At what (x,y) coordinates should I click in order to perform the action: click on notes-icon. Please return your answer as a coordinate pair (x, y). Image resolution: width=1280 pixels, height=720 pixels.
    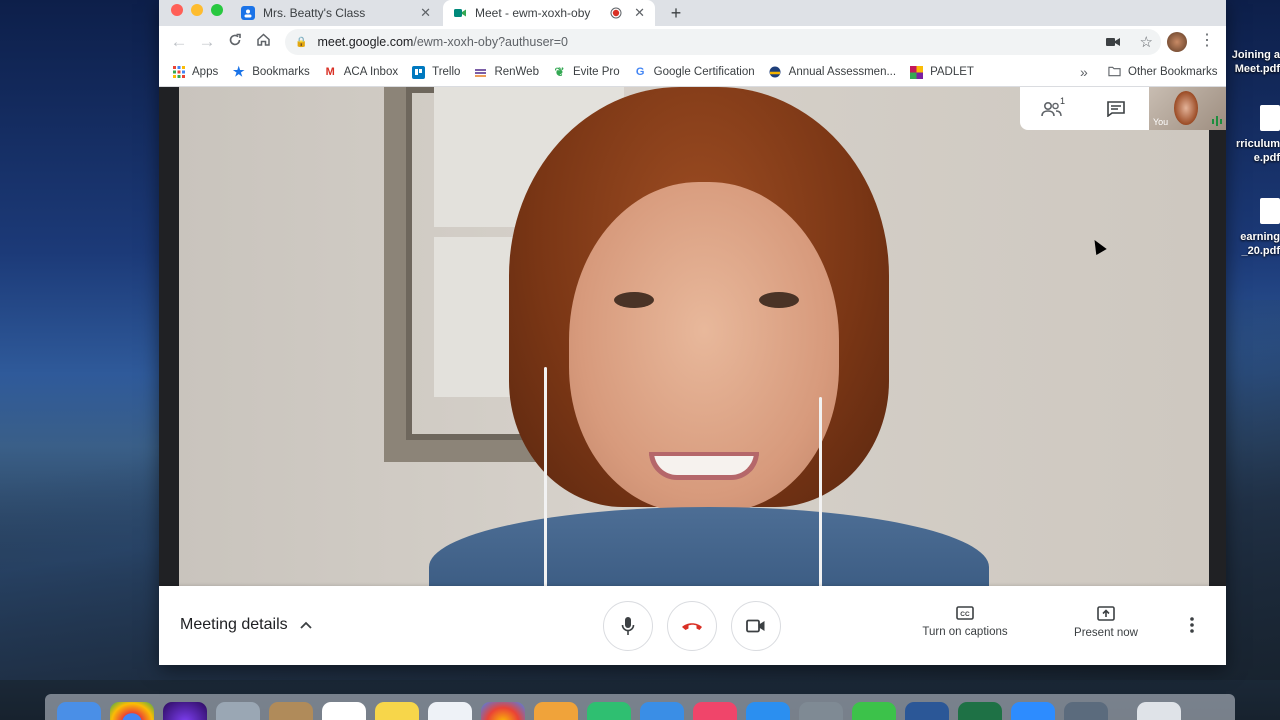
    Looking at the image, I should click on (397, 711).